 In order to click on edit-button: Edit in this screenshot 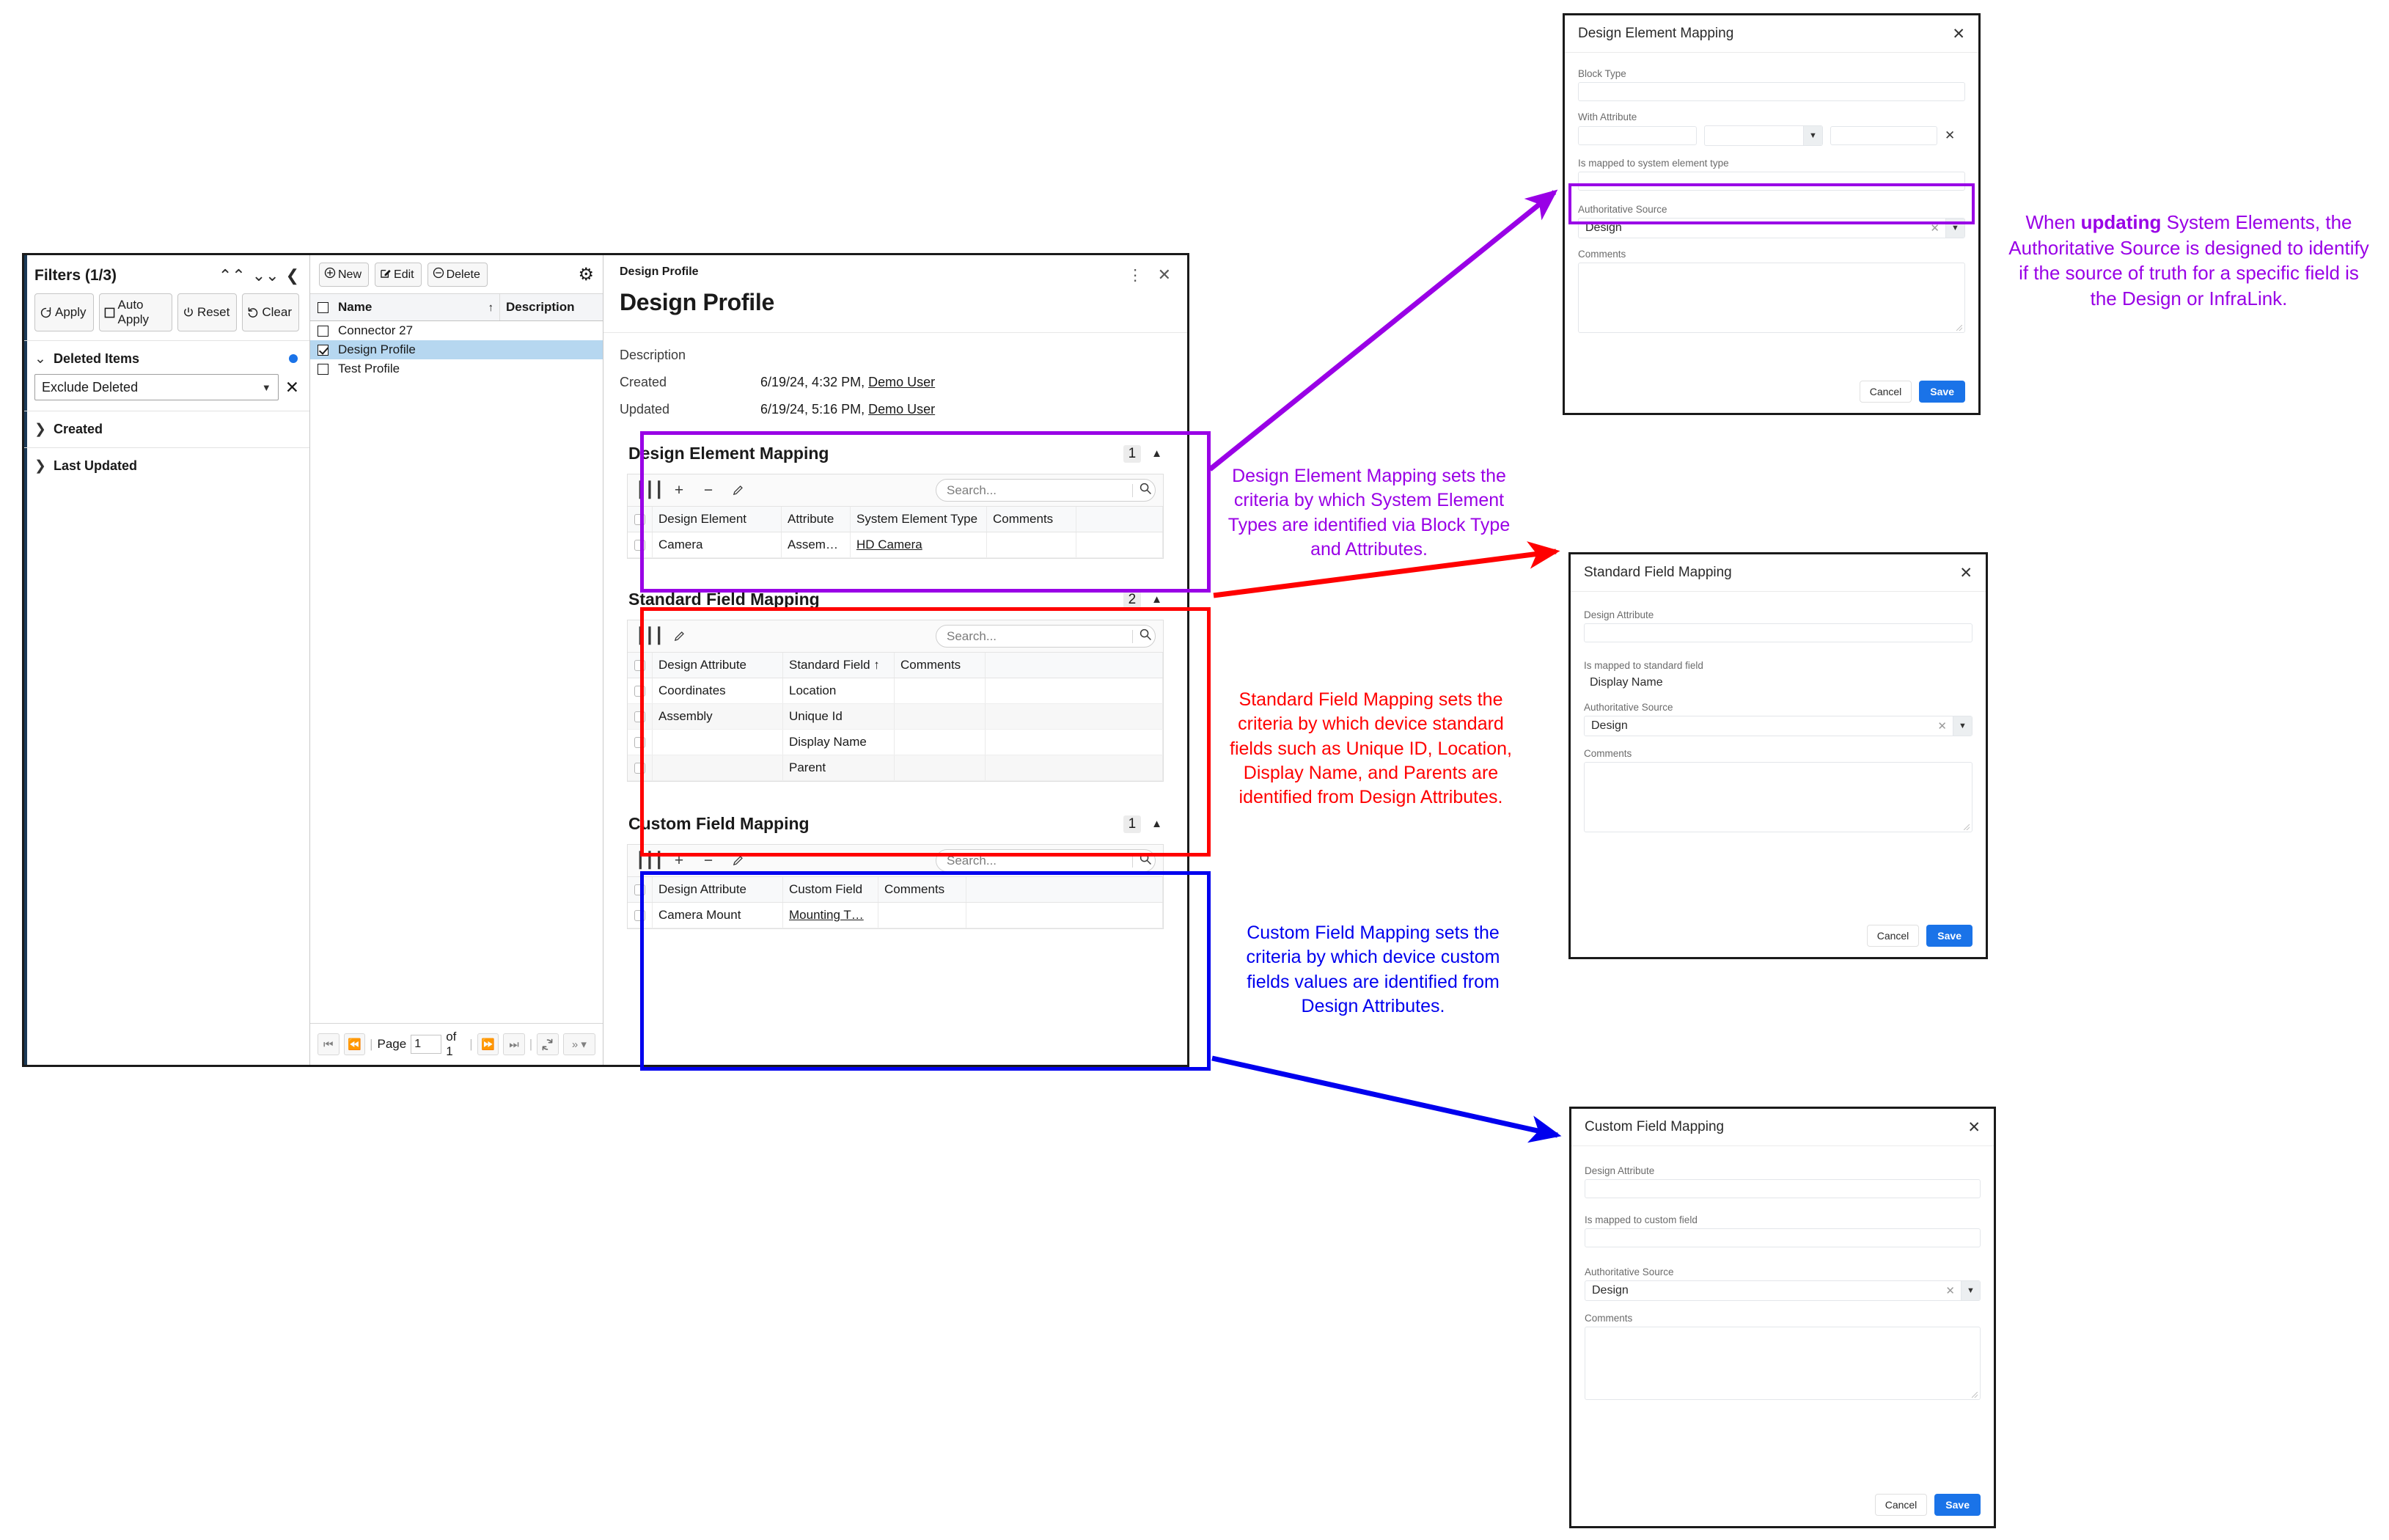, I will do `click(398, 275)`.